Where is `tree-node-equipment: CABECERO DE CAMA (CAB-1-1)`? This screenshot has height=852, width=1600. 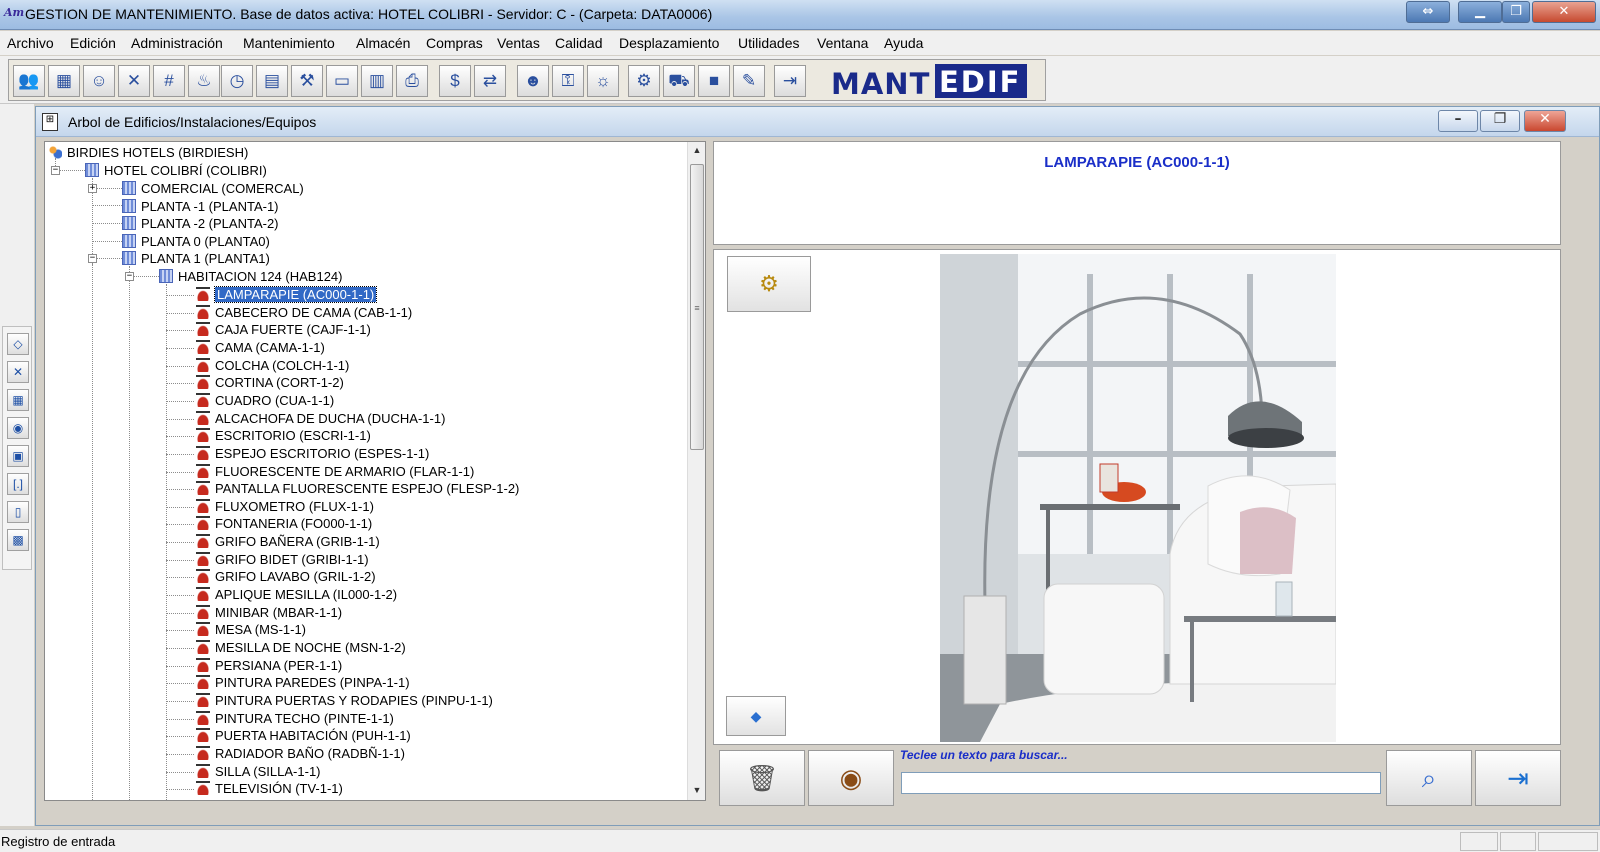
tree-node-equipment: CABECERO DE CAMA (CAB-1-1) is located at coordinates (304, 313).